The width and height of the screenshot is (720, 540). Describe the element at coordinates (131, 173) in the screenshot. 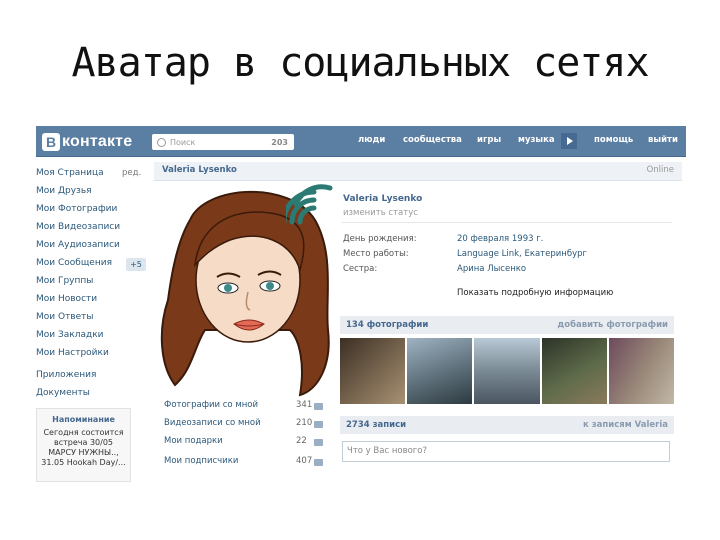

I see `menu-edit-link: ред.` at that location.